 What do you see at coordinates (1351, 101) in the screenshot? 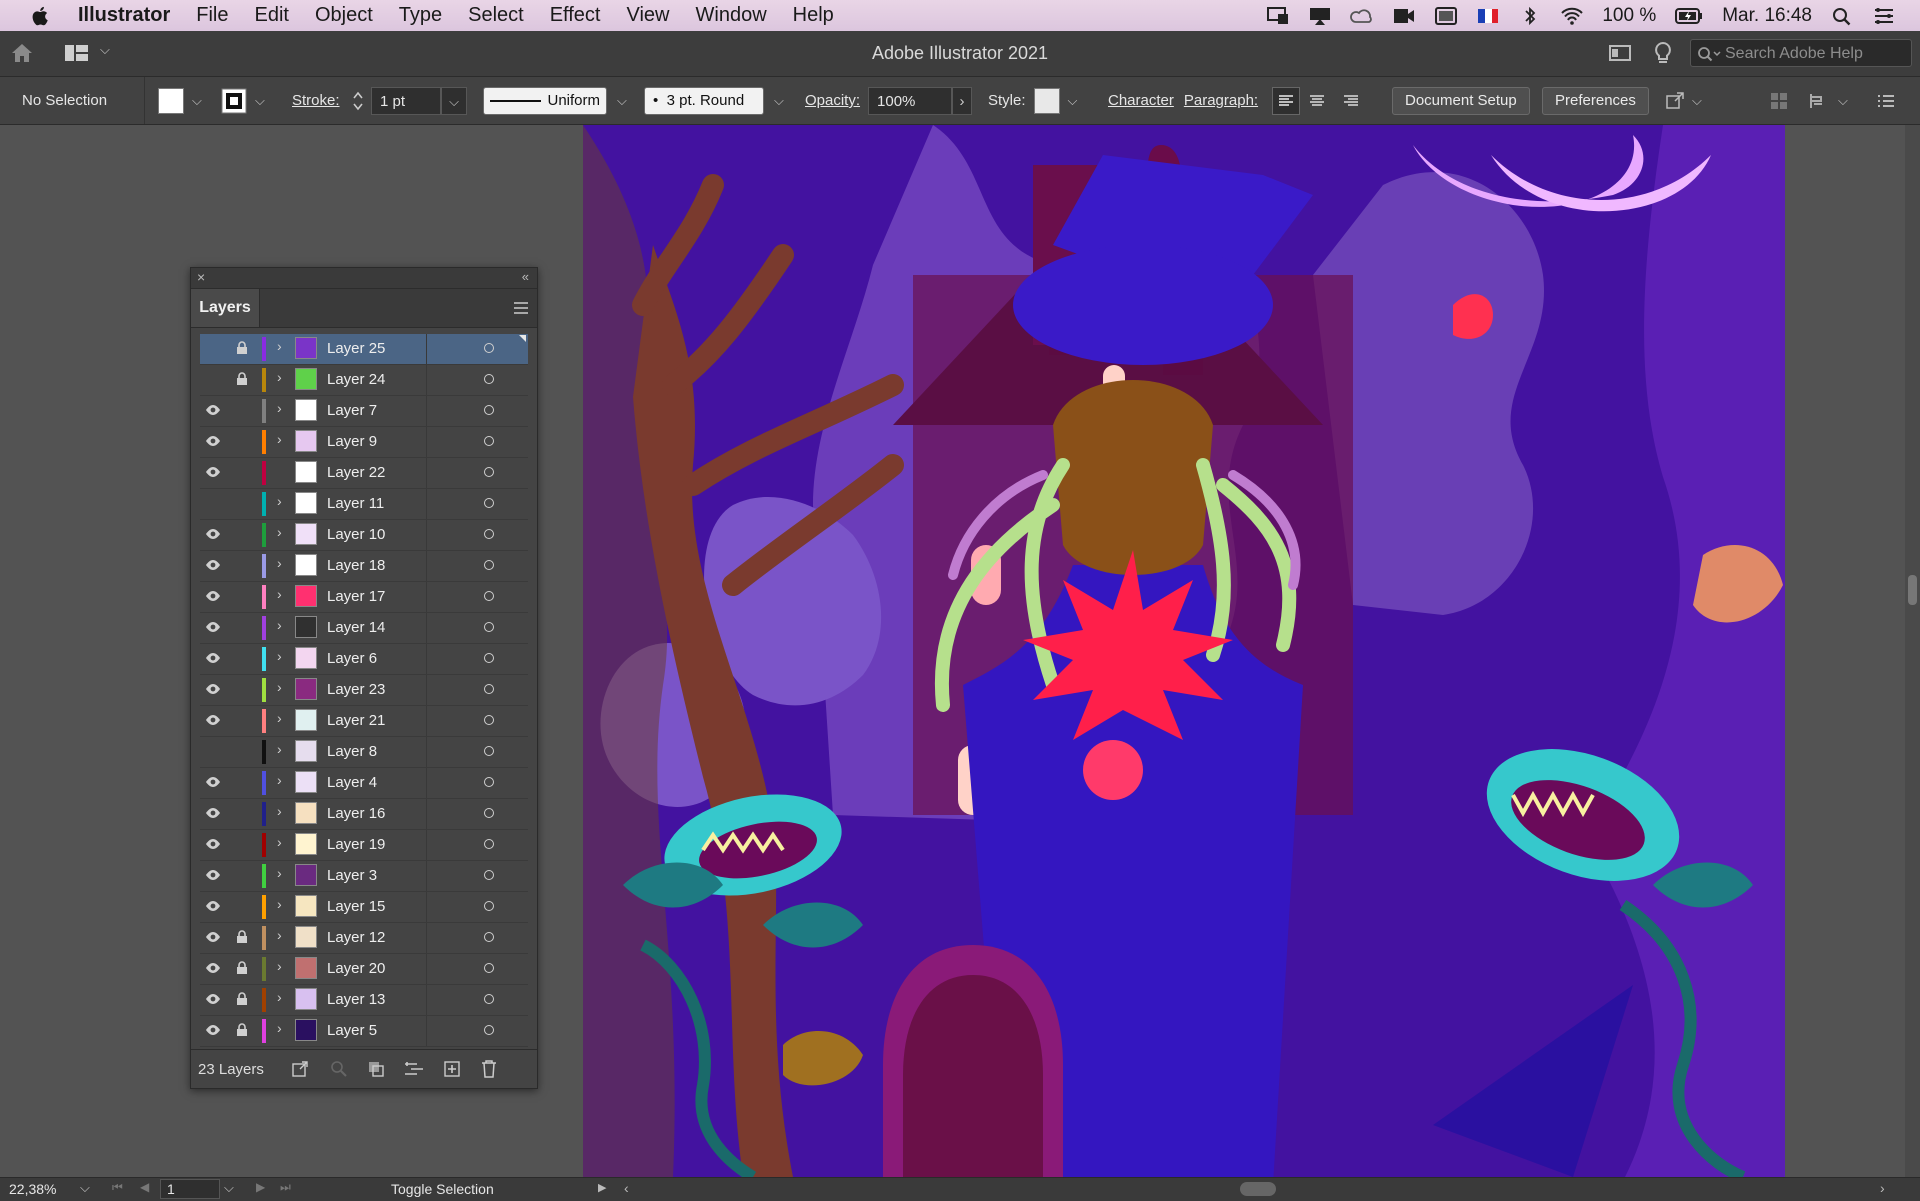
I see `align-right-button` at bounding box center [1351, 101].